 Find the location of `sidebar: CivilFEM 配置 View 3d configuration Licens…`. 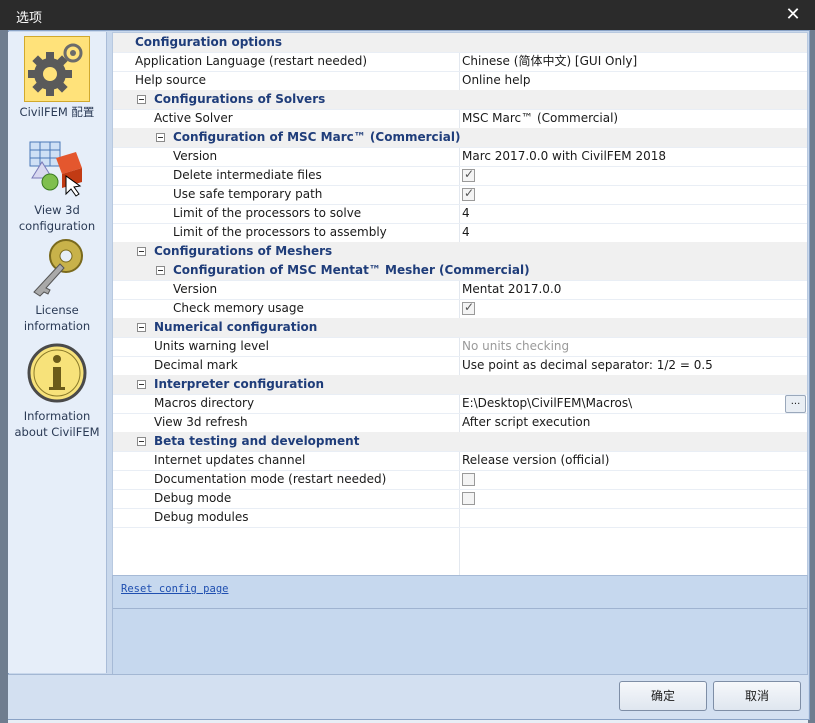

sidebar: CivilFEM 配置 View 3d configuration Licens… is located at coordinates (57, 352).